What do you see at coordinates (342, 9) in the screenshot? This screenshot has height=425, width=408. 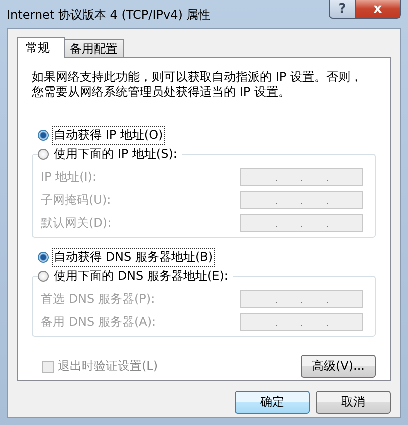 I see `help-button: ?` at bounding box center [342, 9].